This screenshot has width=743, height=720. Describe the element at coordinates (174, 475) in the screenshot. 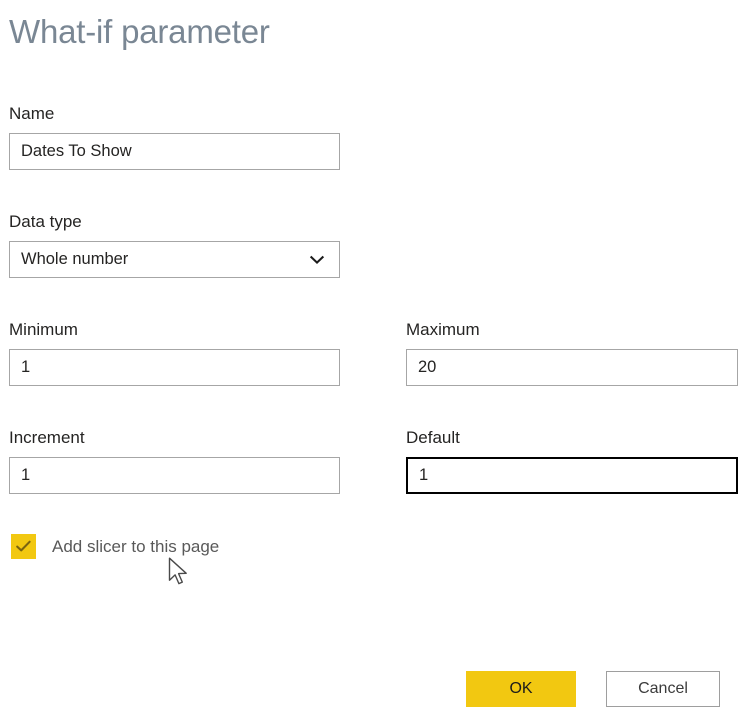

I see `increment-input: 1` at that location.